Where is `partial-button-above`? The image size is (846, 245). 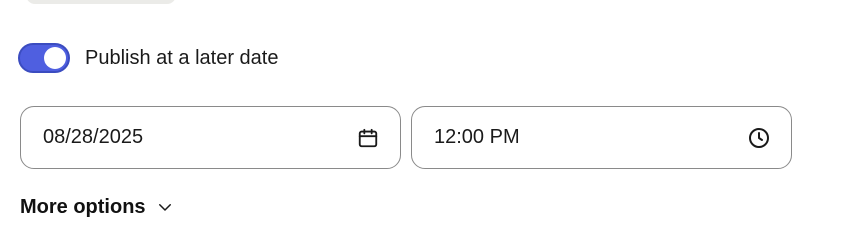 partial-button-above is located at coordinates (101, 2).